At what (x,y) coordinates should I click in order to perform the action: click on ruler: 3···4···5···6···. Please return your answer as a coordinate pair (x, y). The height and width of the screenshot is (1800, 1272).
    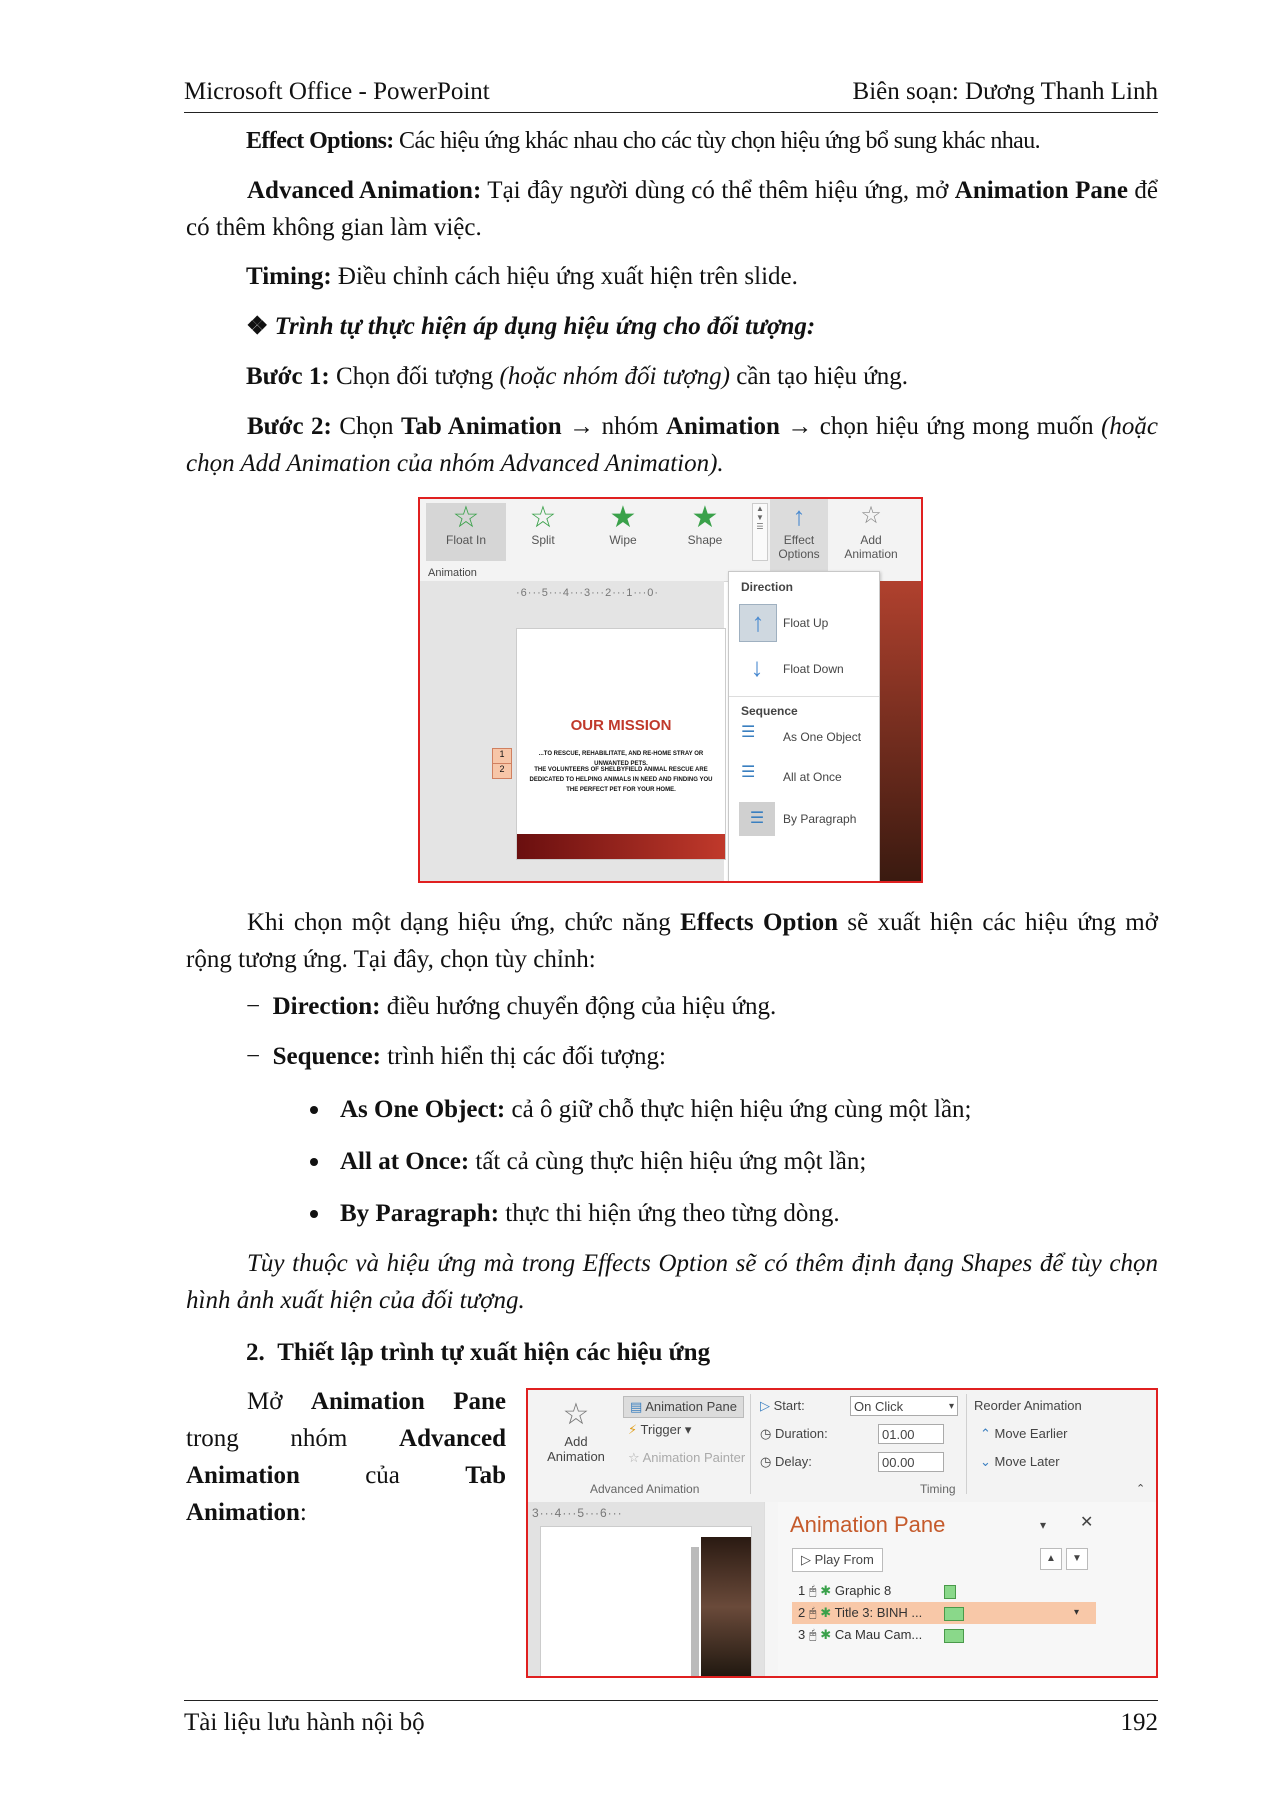
    Looking at the image, I should click on (577, 1513).